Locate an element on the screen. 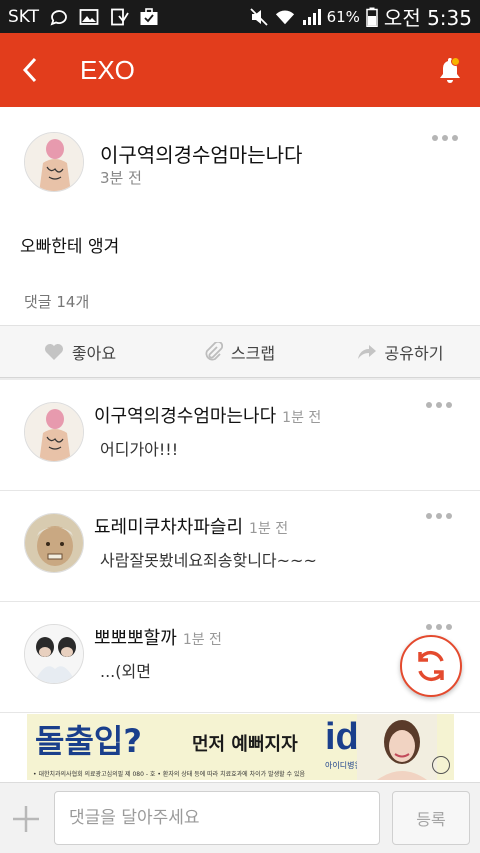  like-button: 좋아요 is located at coordinates (80, 351).